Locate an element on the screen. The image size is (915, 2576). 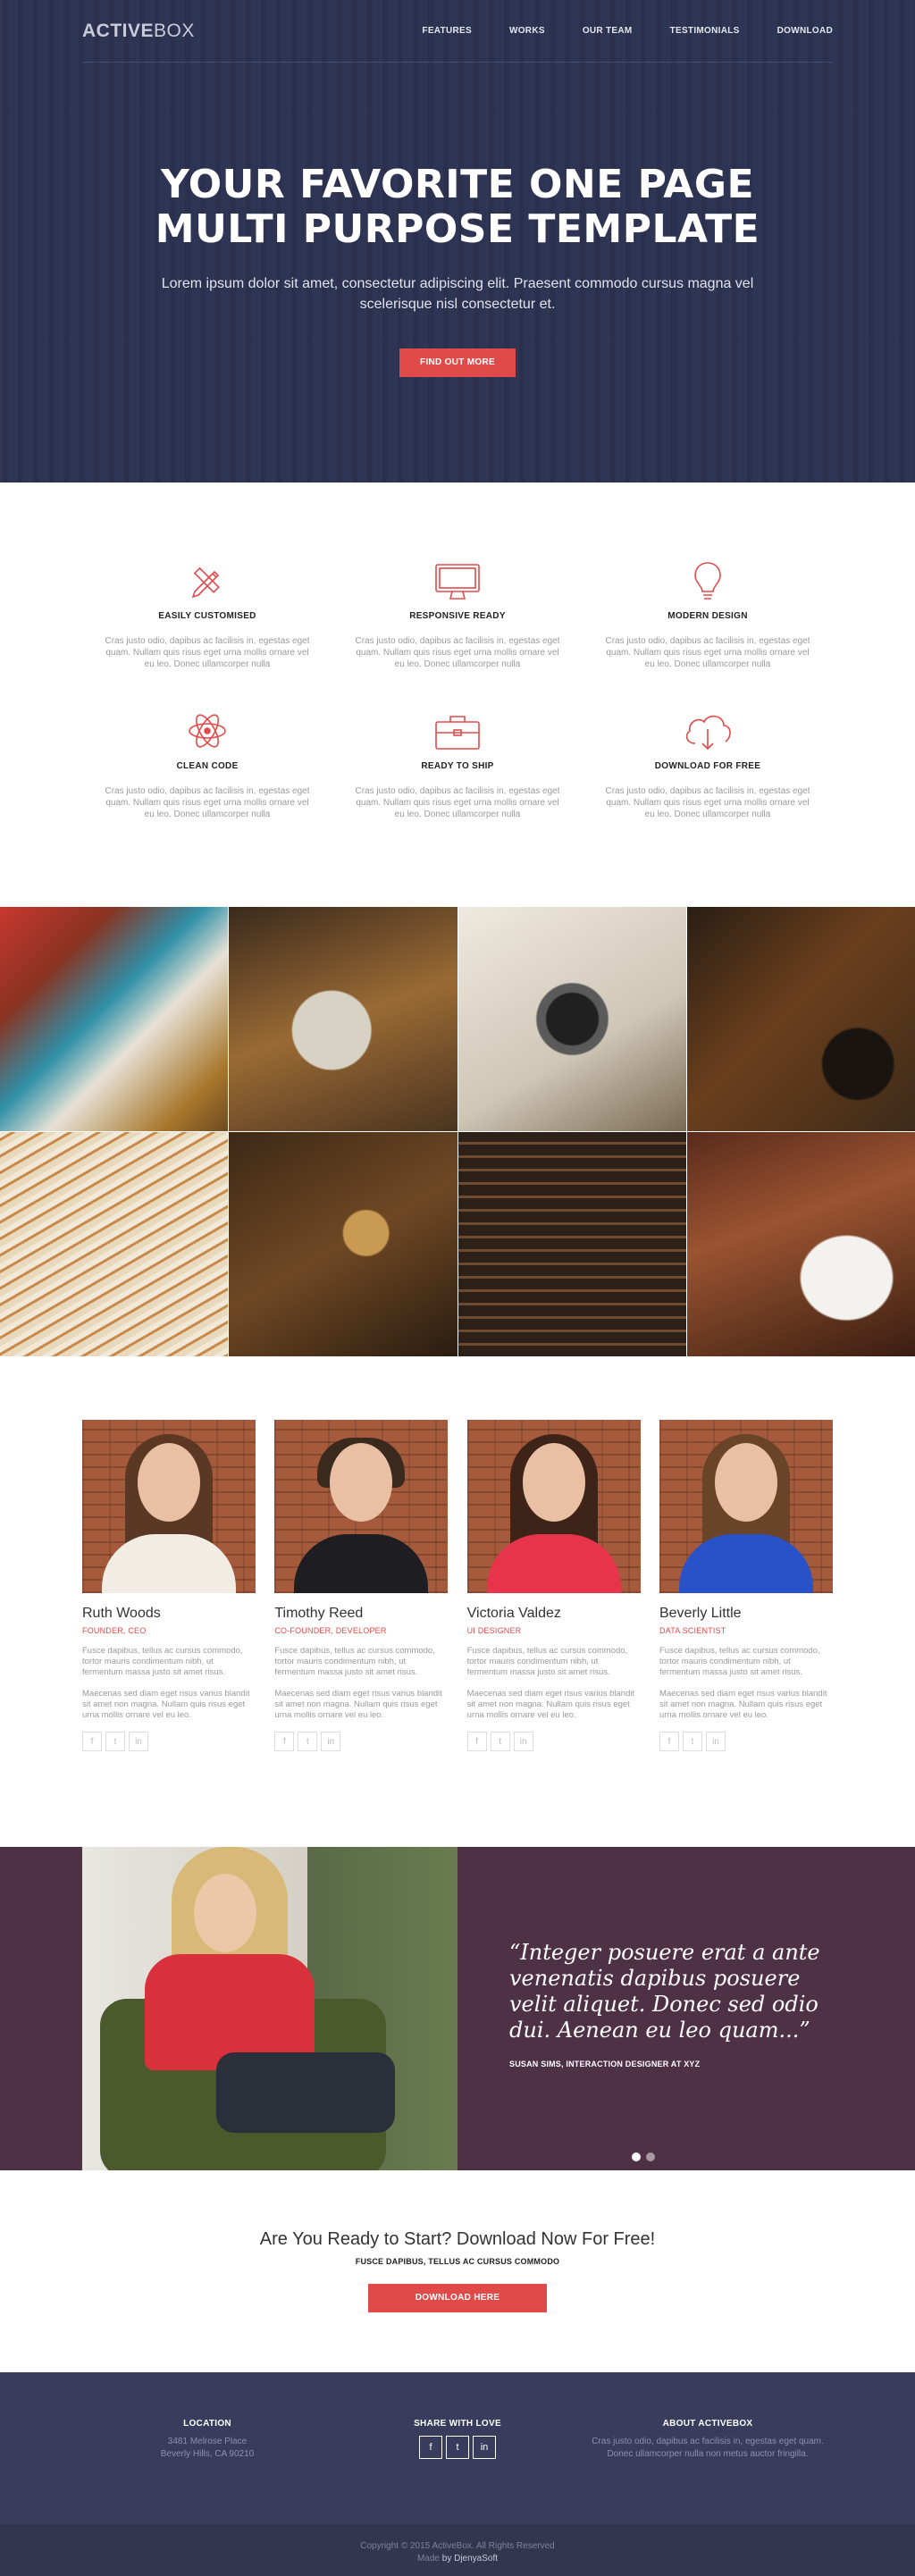
member-role: FOUNDER, CEO is located at coordinates (114, 1630).